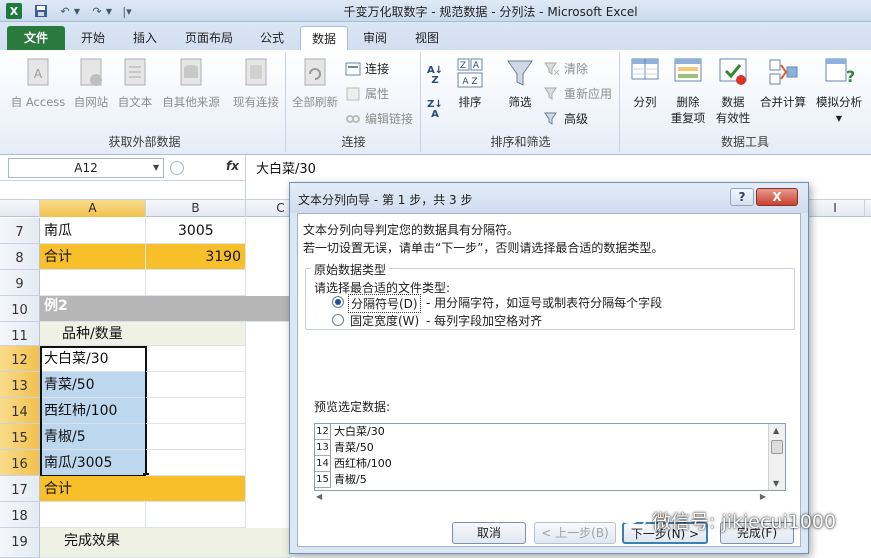  Describe the element at coordinates (733, 91) in the screenshot. I see `data-validation-button: 数据 有效性` at that location.